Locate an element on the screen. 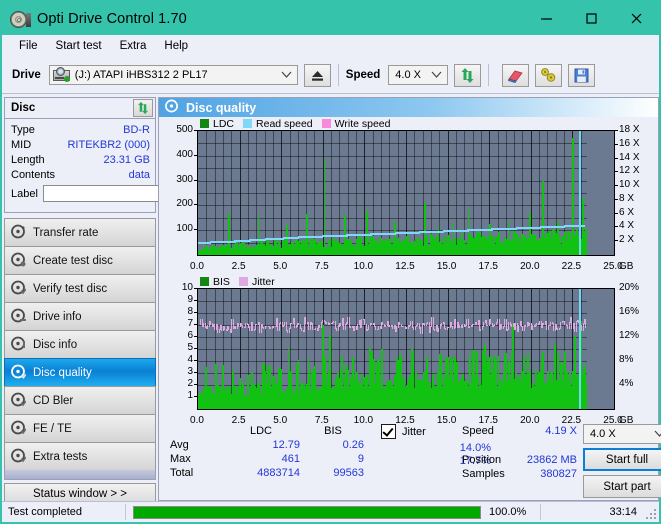 This screenshot has height=524, width=661. jitter-checkbox is located at coordinates (388, 431).